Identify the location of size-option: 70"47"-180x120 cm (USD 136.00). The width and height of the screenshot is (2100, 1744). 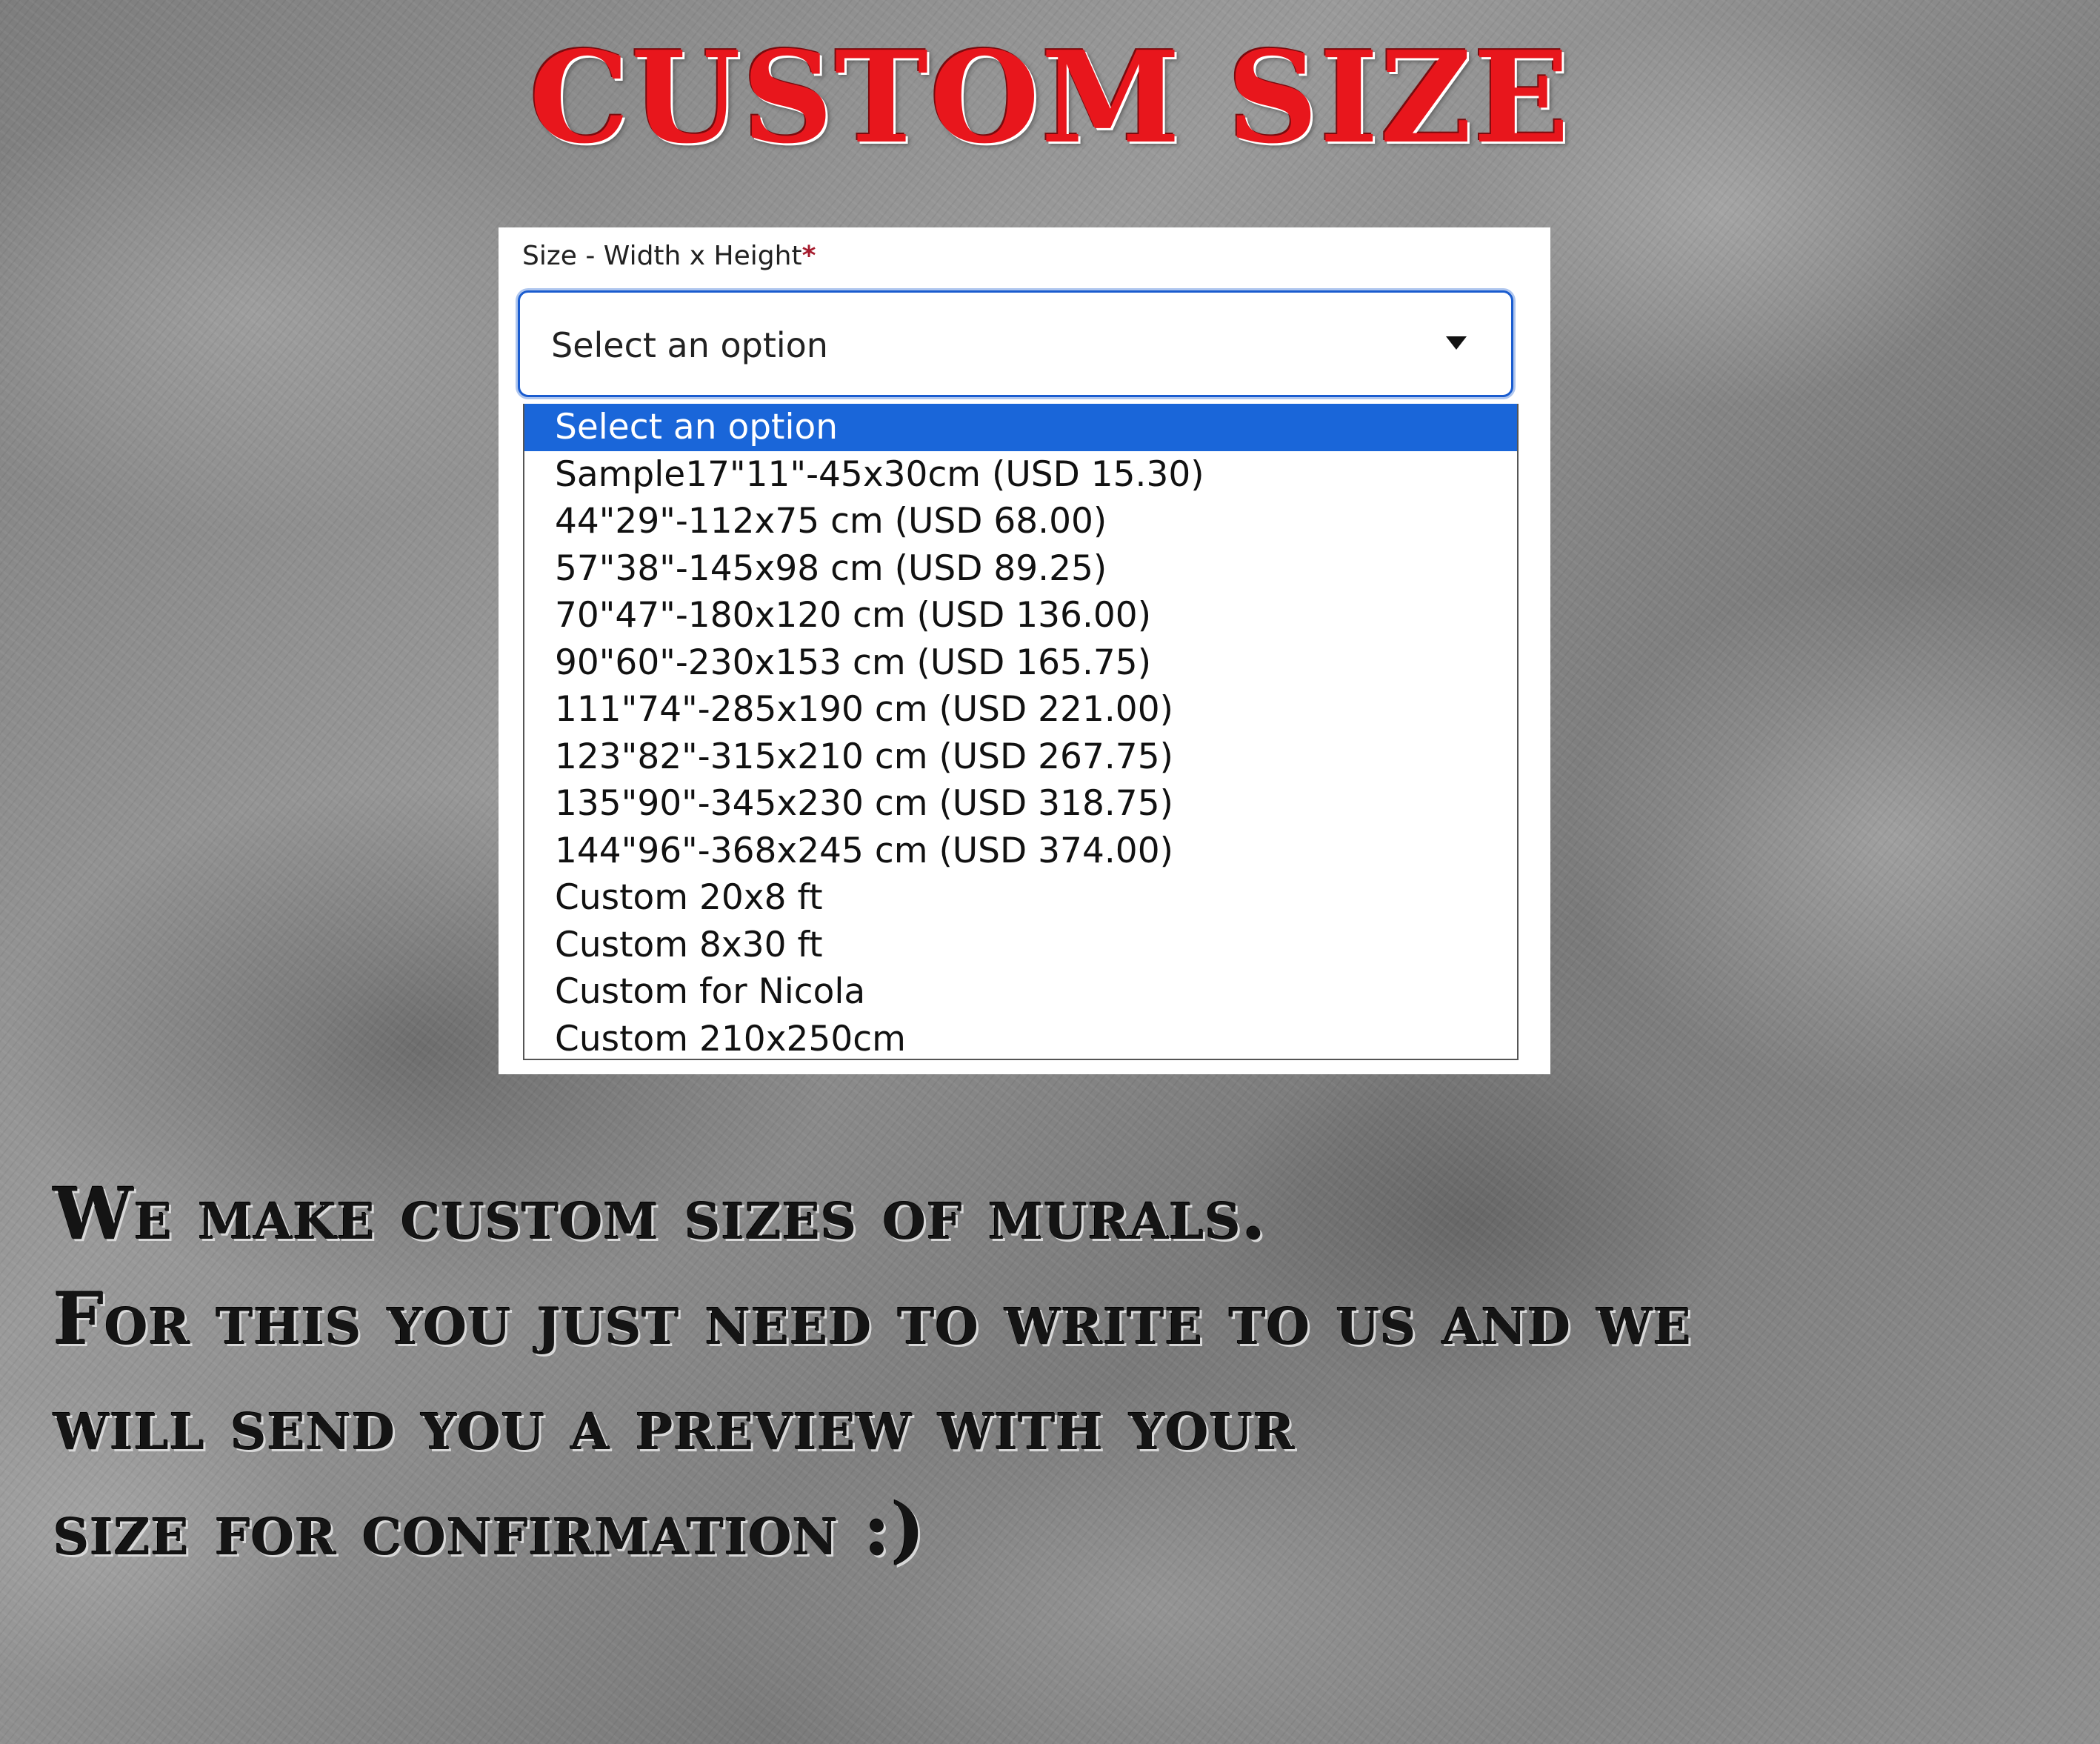
(1021, 615).